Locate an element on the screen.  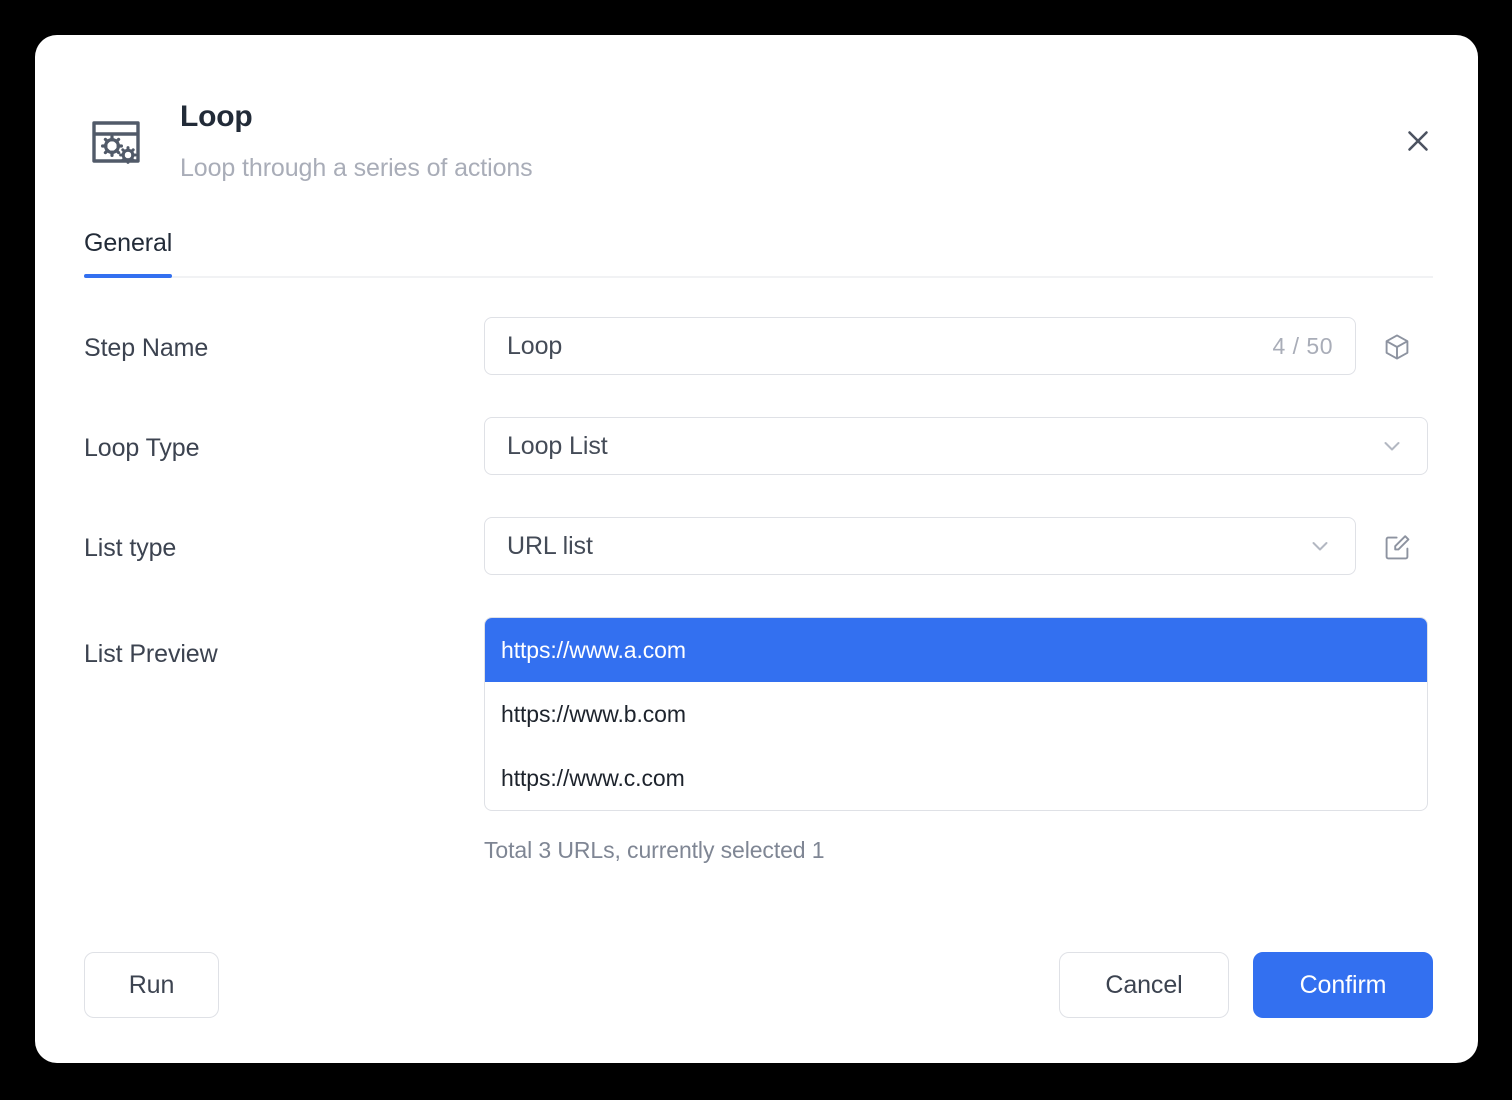
list-item: https://www.a.com is located at coordinates (956, 650).